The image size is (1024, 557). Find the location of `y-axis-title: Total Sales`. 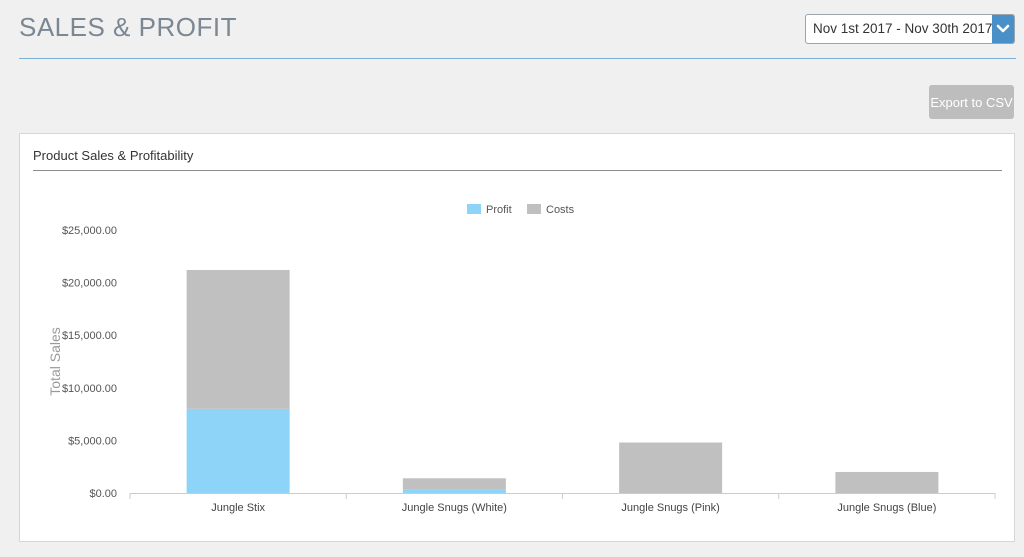

y-axis-title: Total Sales is located at coordinates (55, 361).